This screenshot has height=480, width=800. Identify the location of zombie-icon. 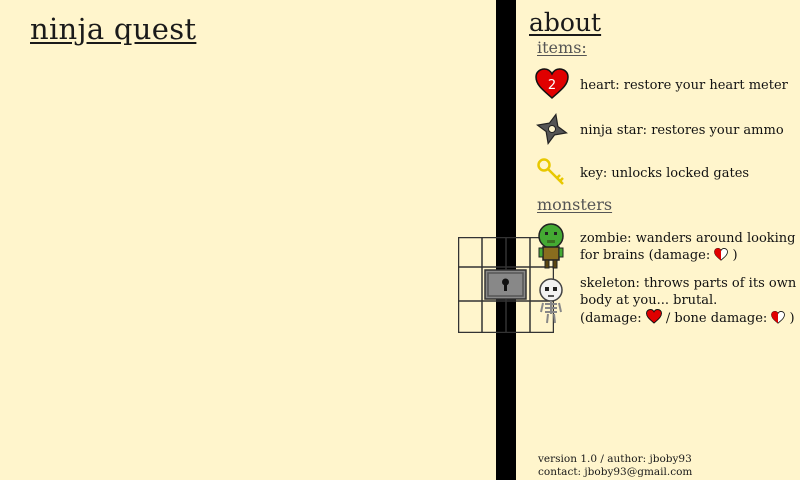
(551, 246).